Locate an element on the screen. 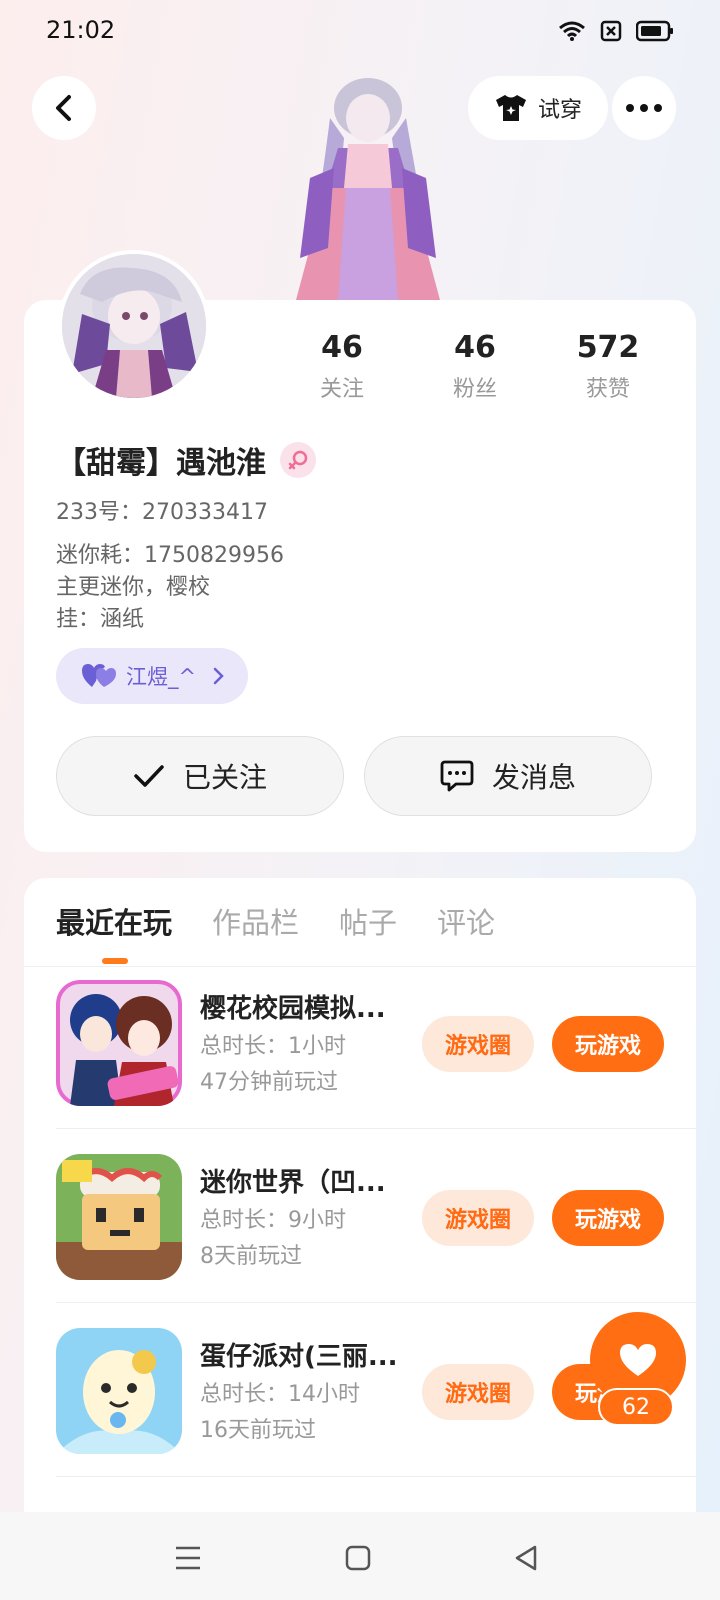 The width and height of the screenshot is (720, 1600). send-message-label: 发消息 is located at coordinates (533, 777).